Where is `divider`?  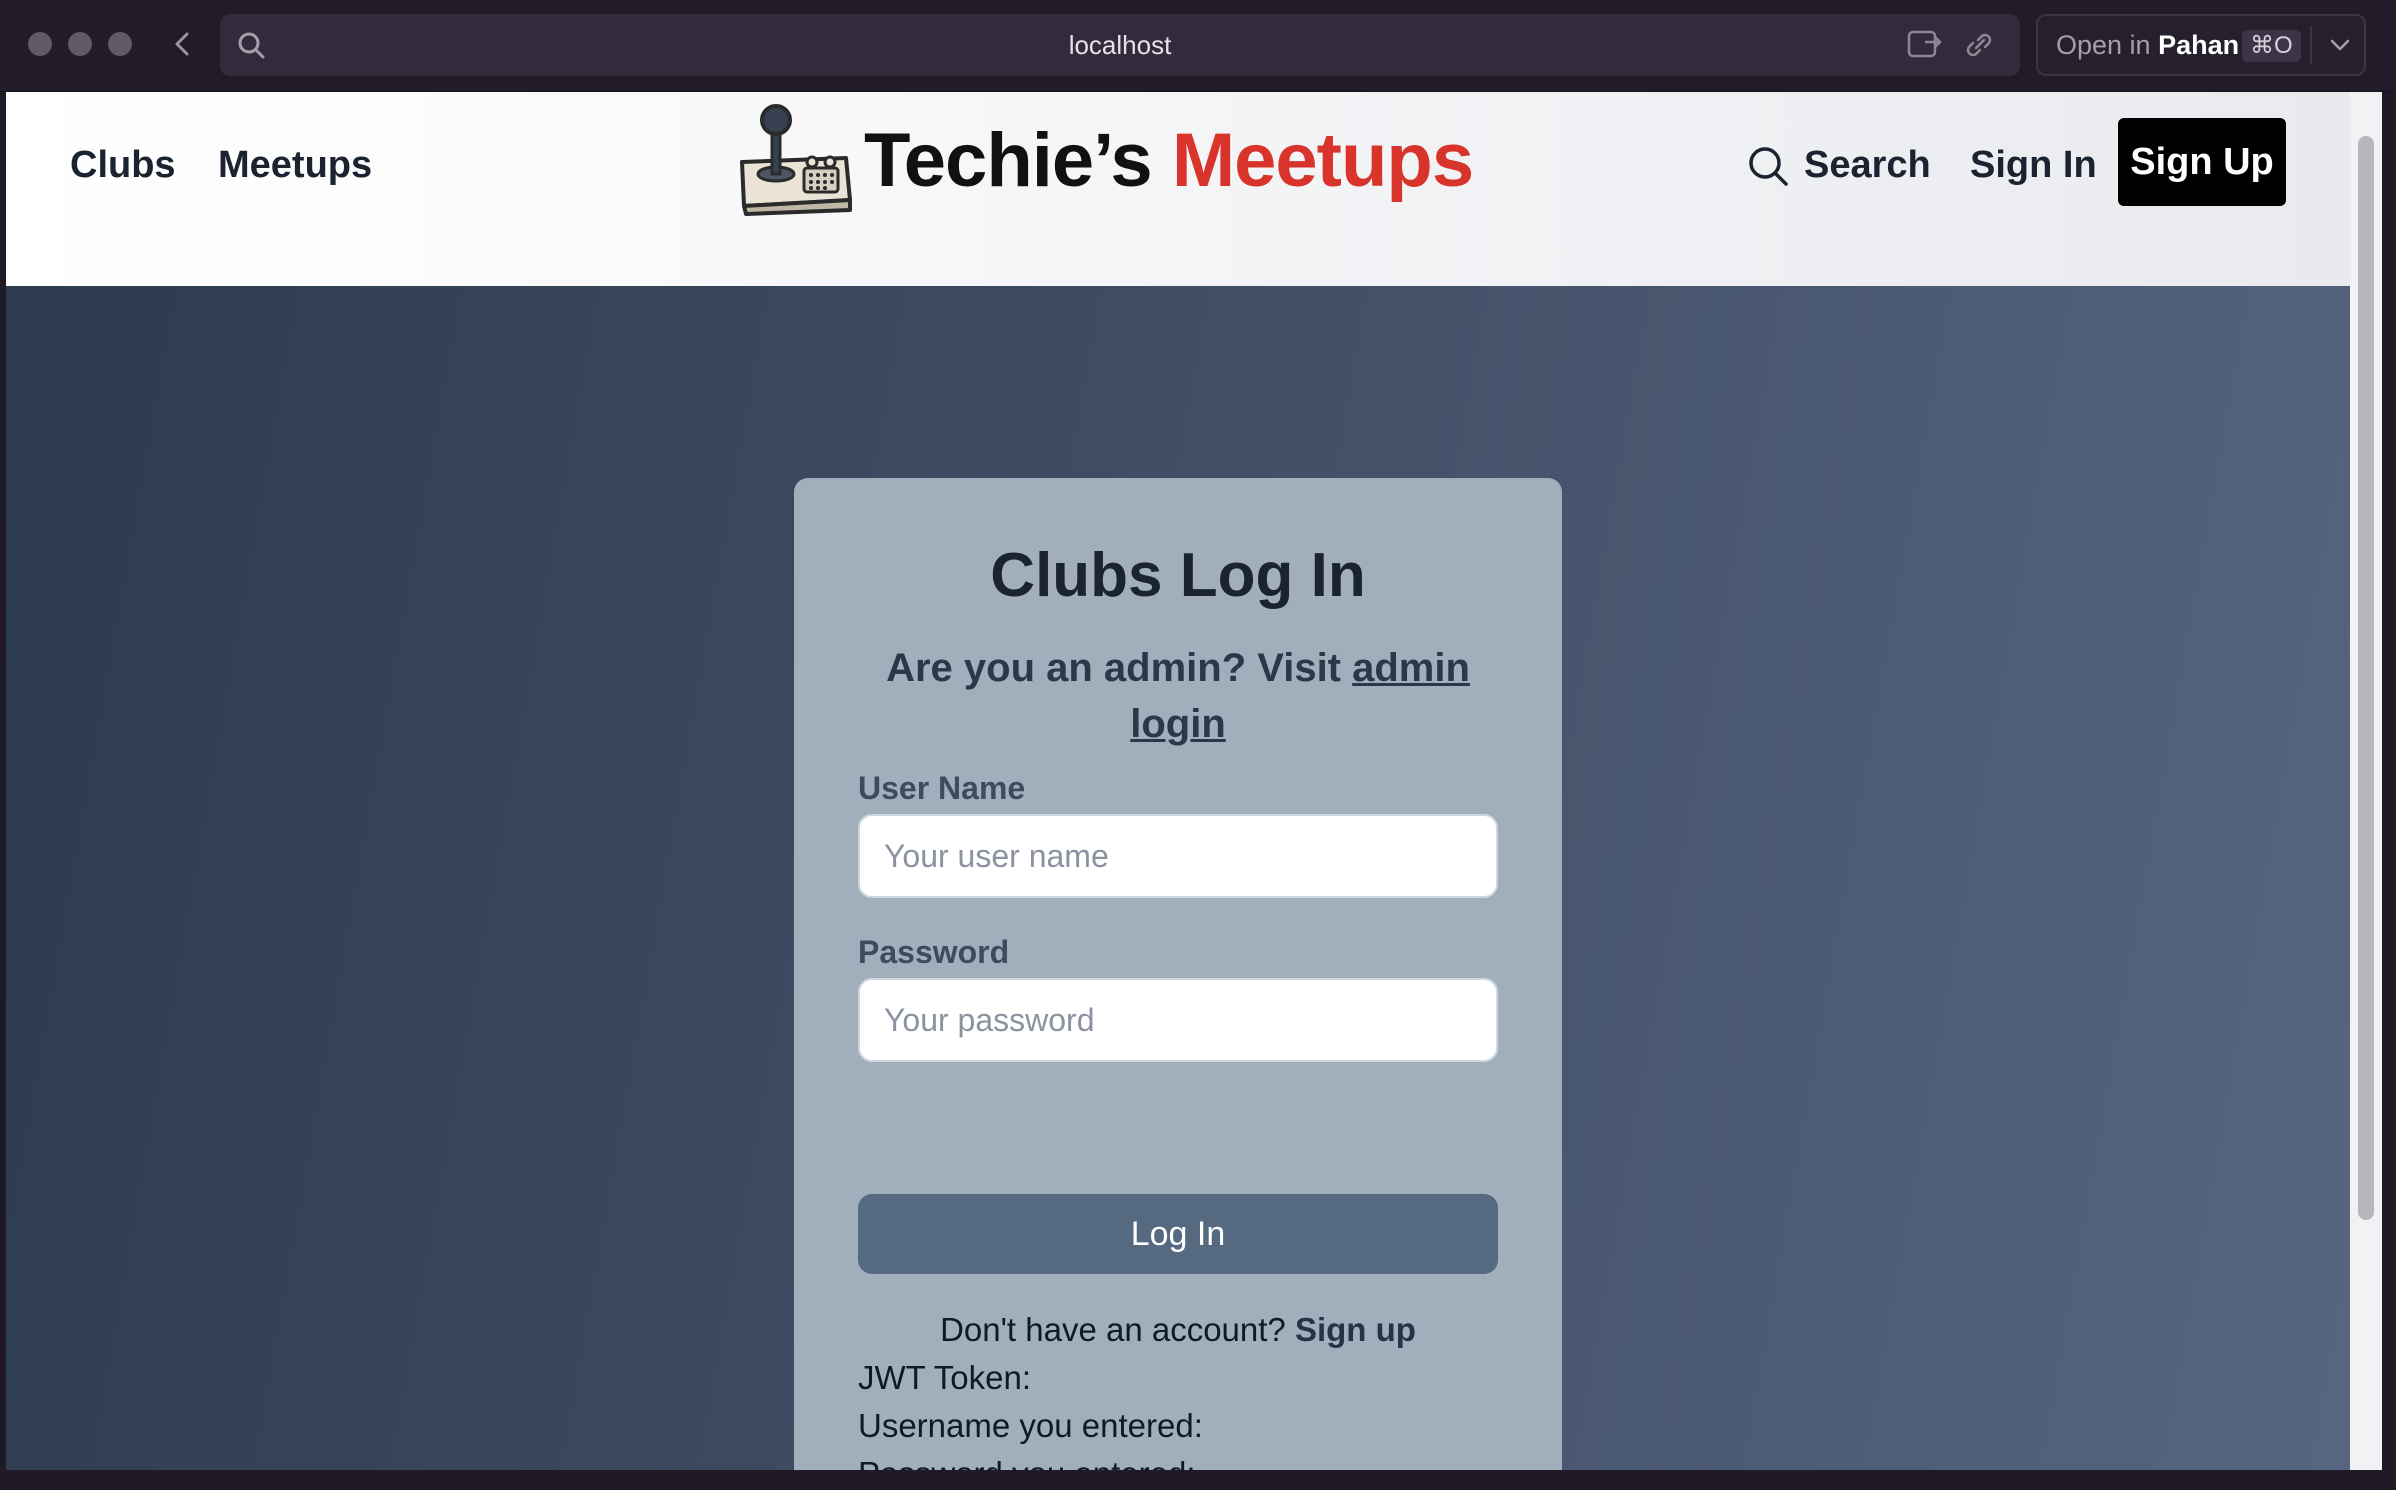 divider is located at coordinates (2311, 45).